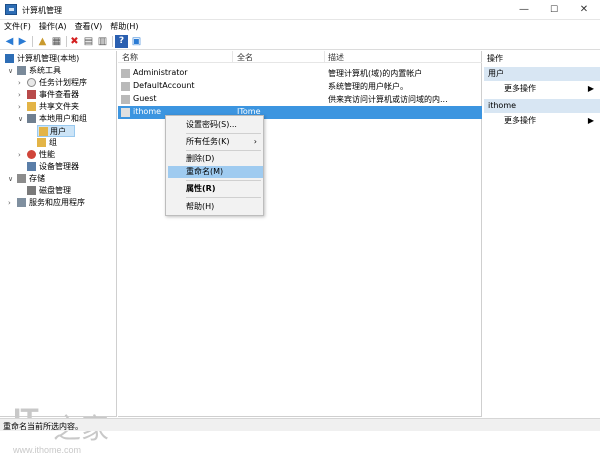 The image size is (600, 458). I want to click on shared-folder-icon, so click(31, 106).